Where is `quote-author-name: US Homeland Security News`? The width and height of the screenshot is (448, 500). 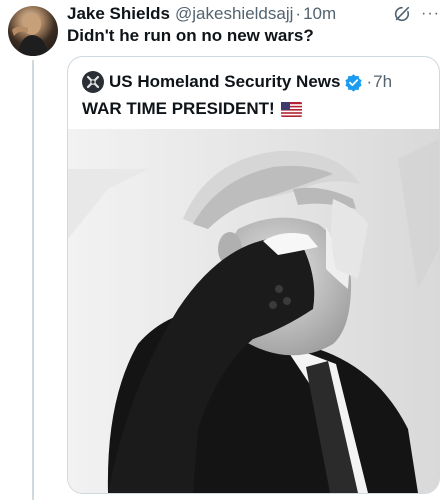
quote-author-name: US Homeland Security News is located at coordinates (224, 82).